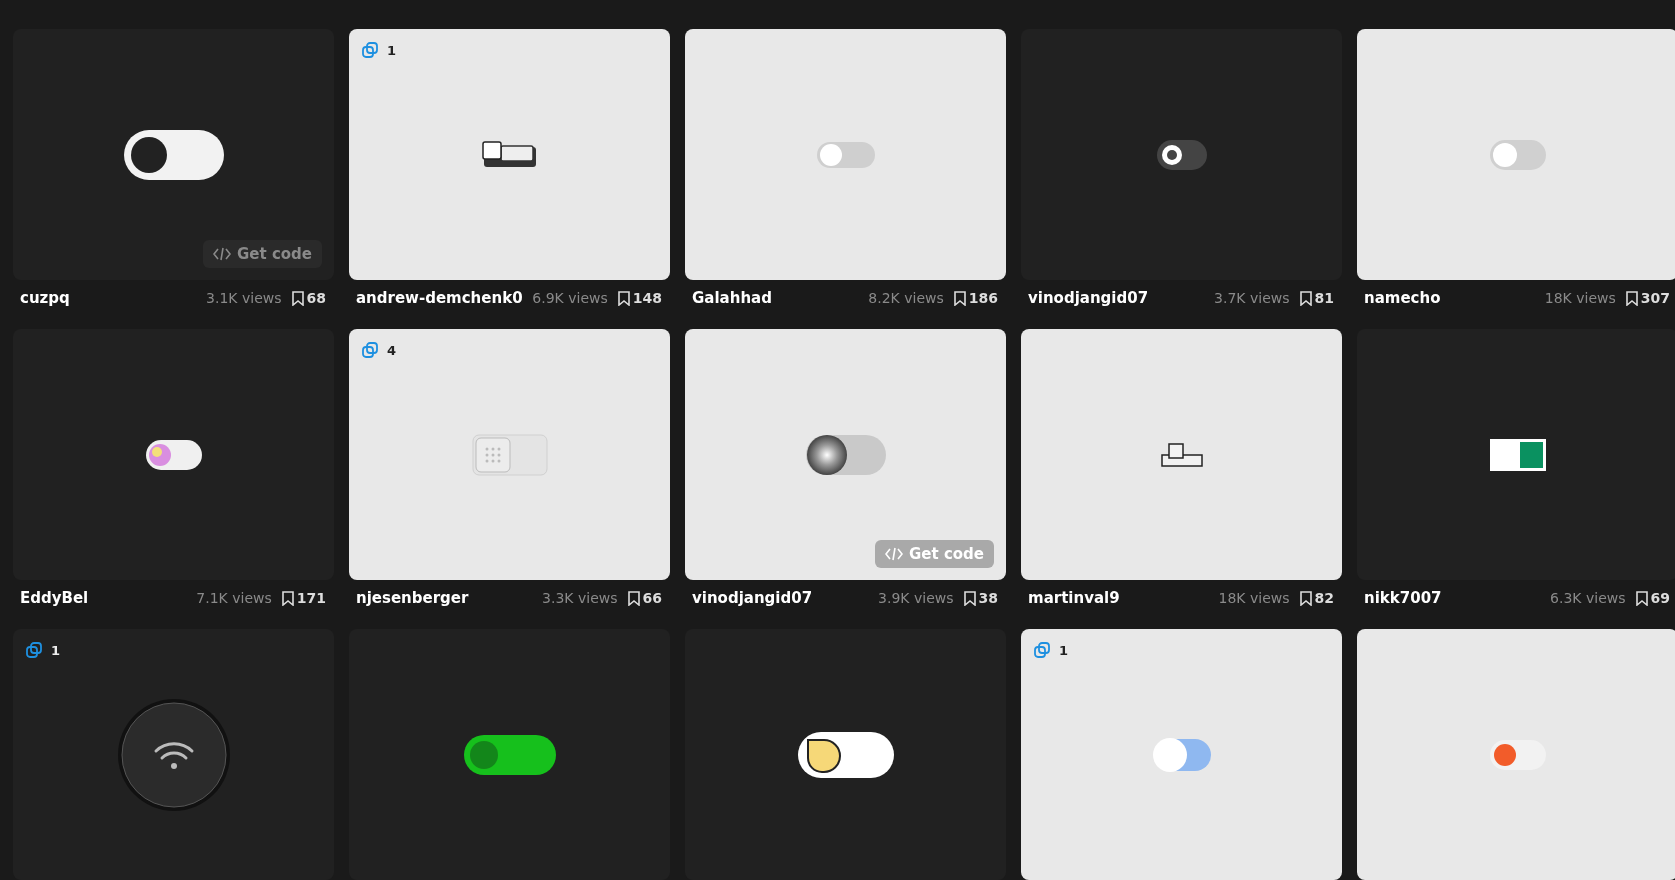  Describe the element at coordinates (1454, 298) in the screenshot. I see `author-name: namecho` at that location.